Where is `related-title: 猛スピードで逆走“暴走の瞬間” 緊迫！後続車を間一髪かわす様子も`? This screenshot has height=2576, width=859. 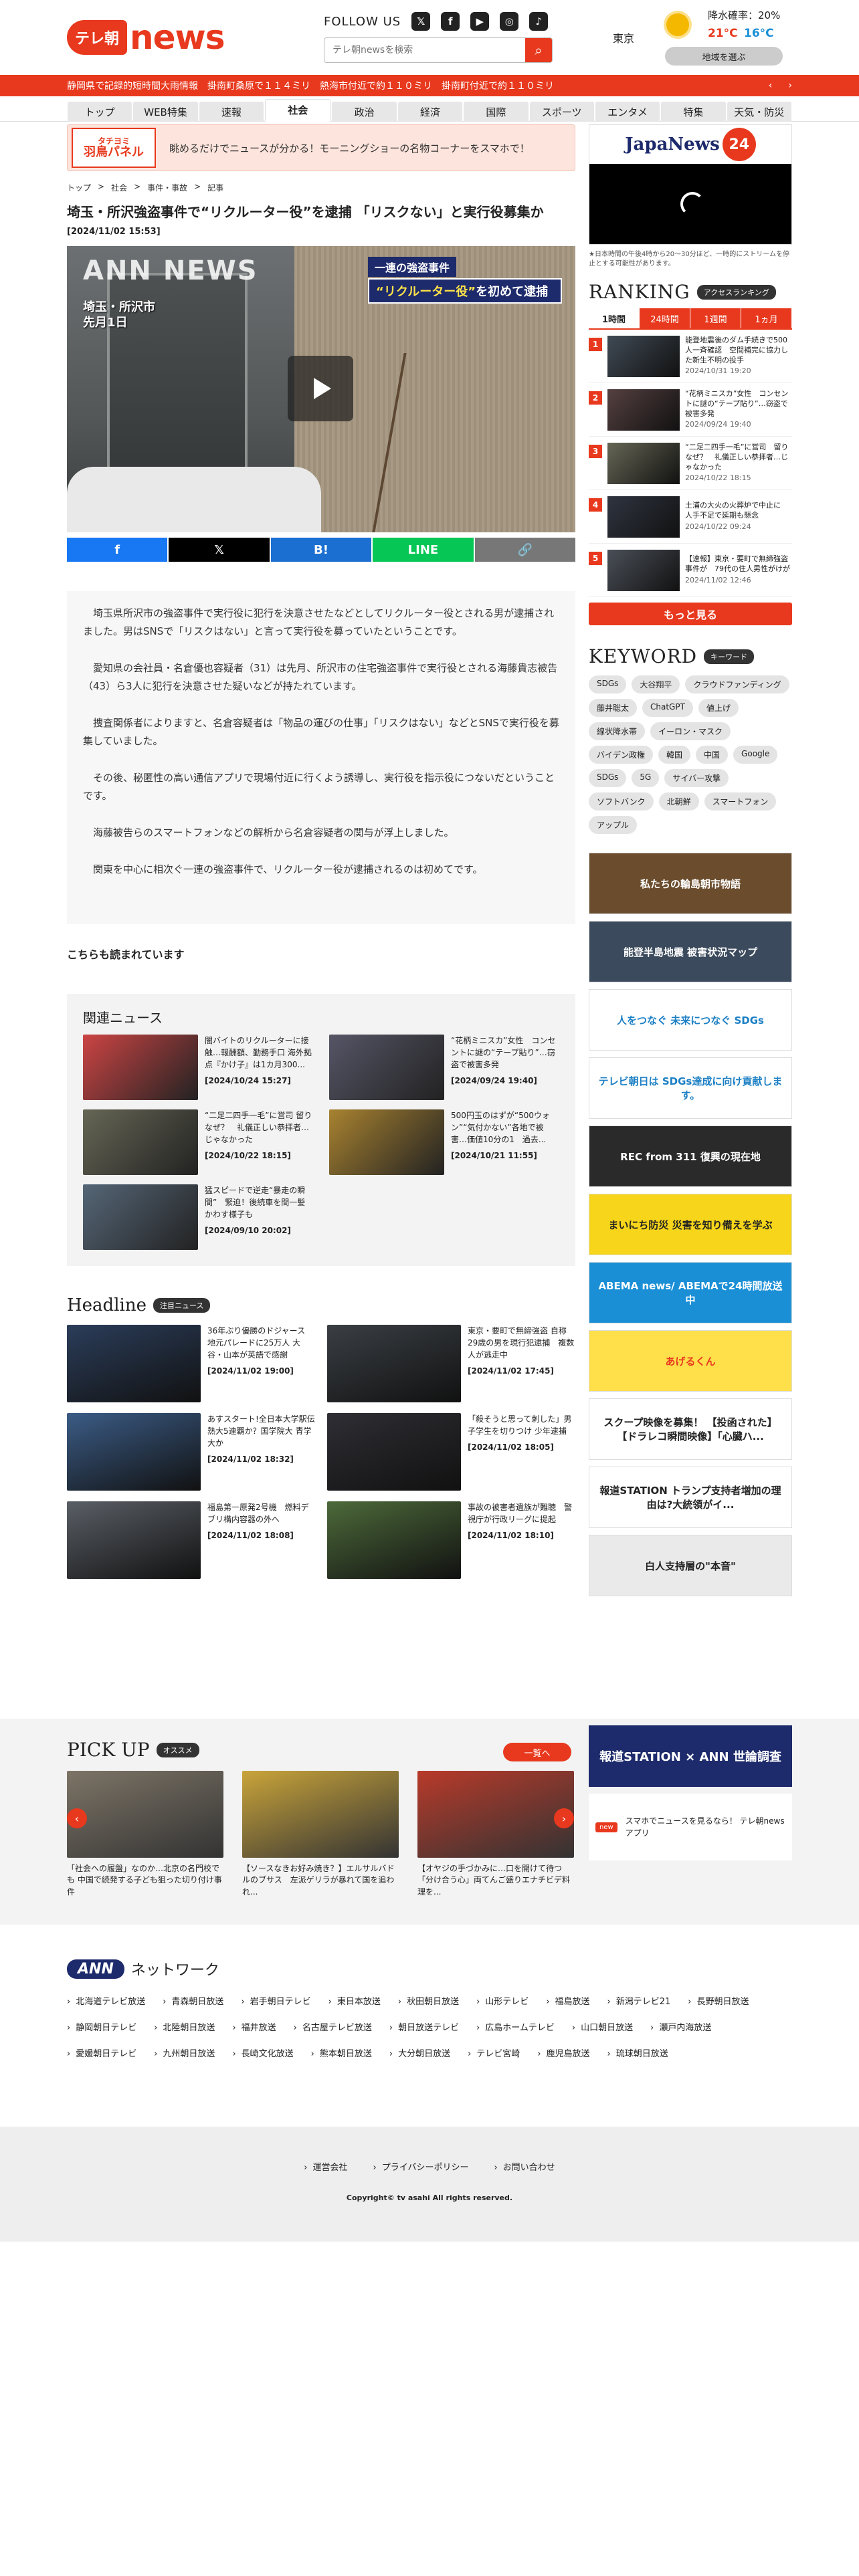
related-title: 猛スピードで逆走“暴走の瞬間” 緊迫！後続車を間一髪かわす様子も is located at coordinates (259, 1202).